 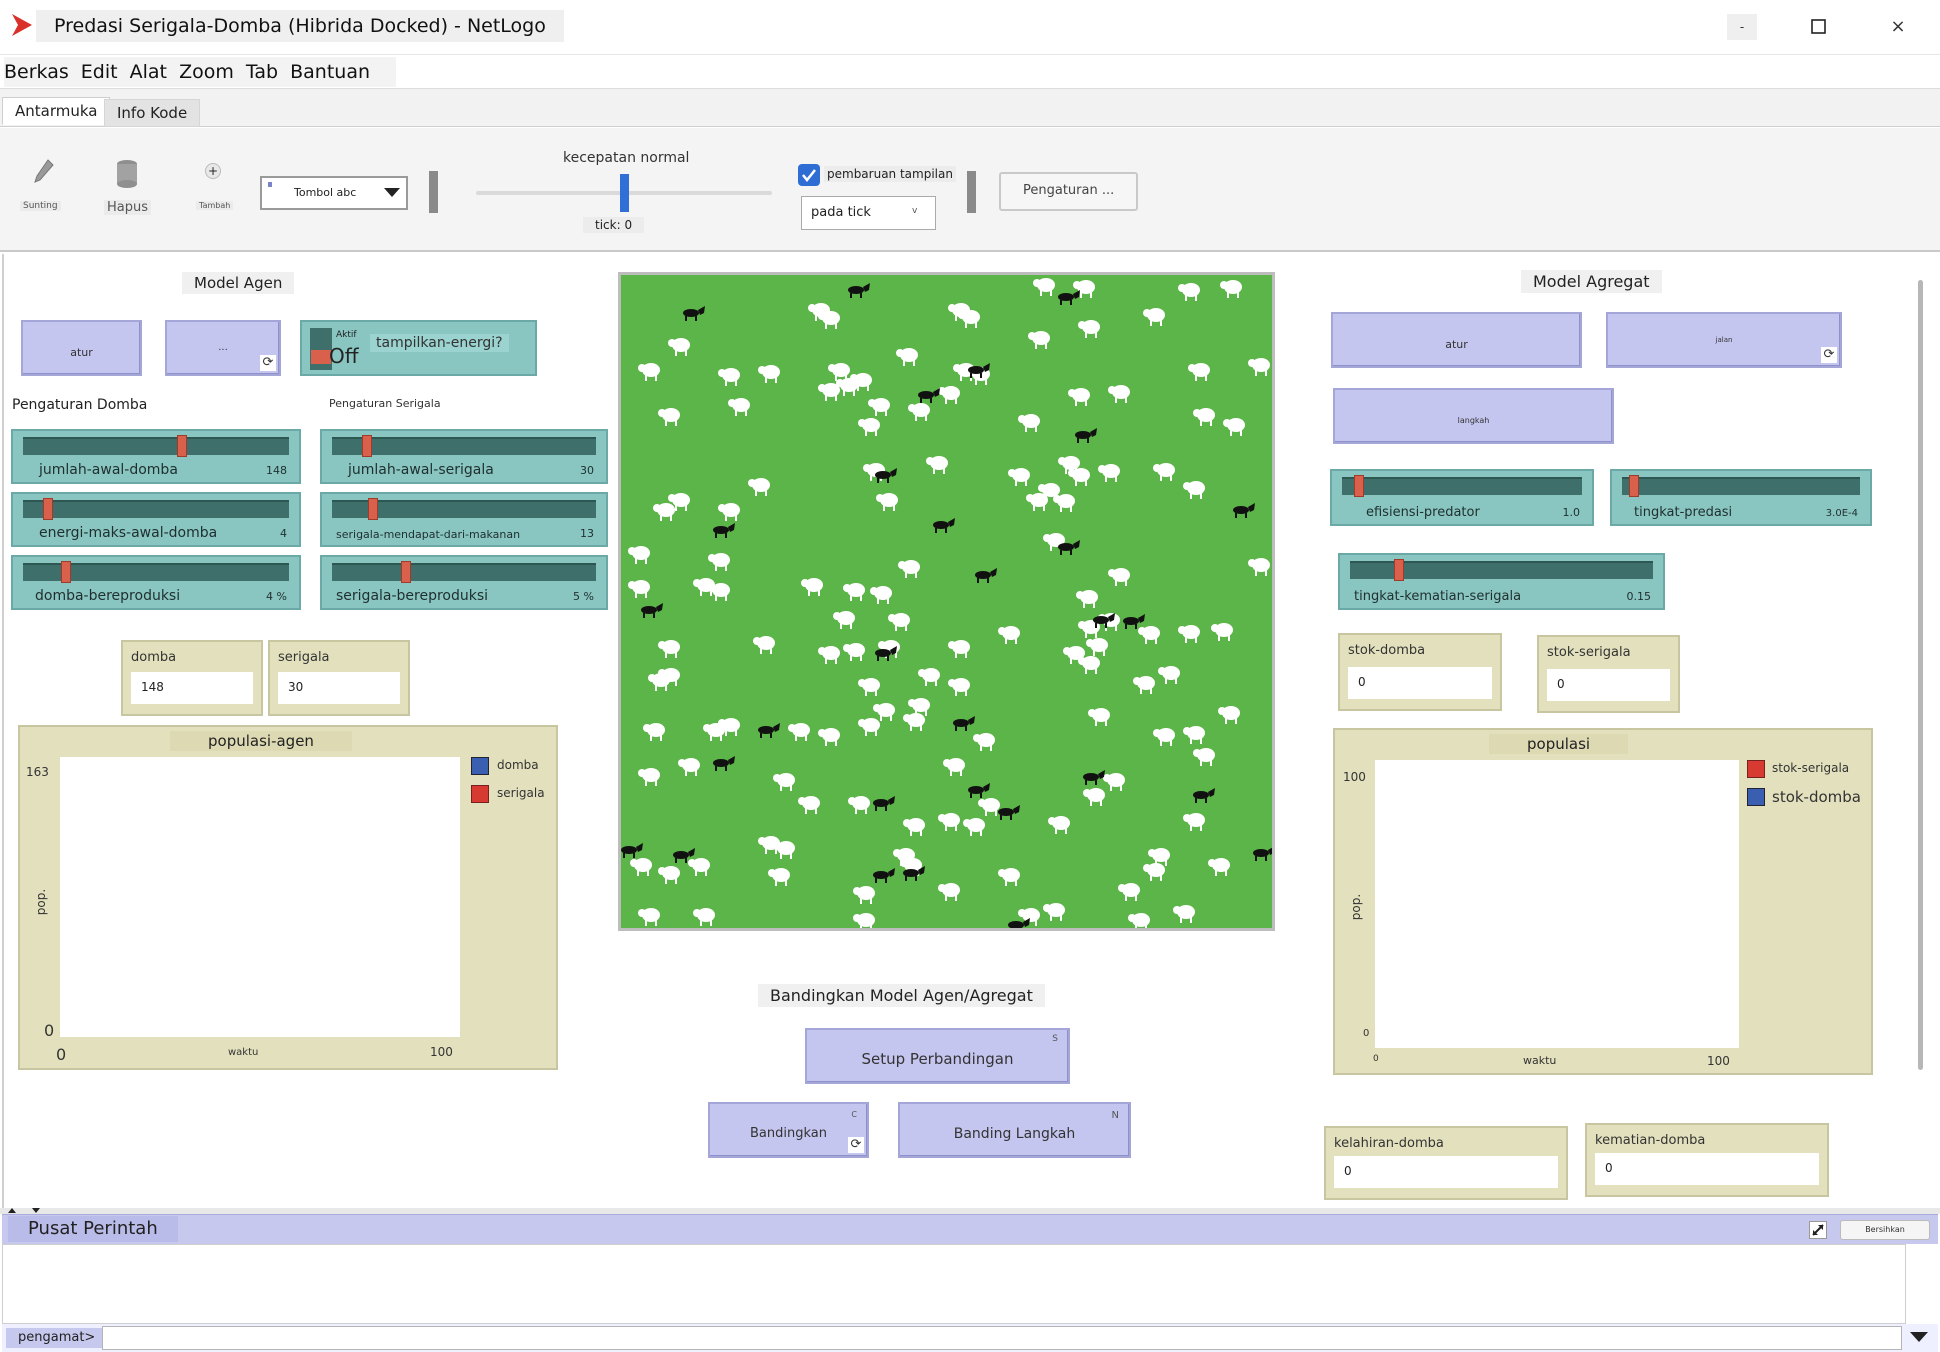 What do you see at coordinates (49, 1030) in the screenshot?
I see `plot-y-min: 0` at bounding box center [49, 1030].